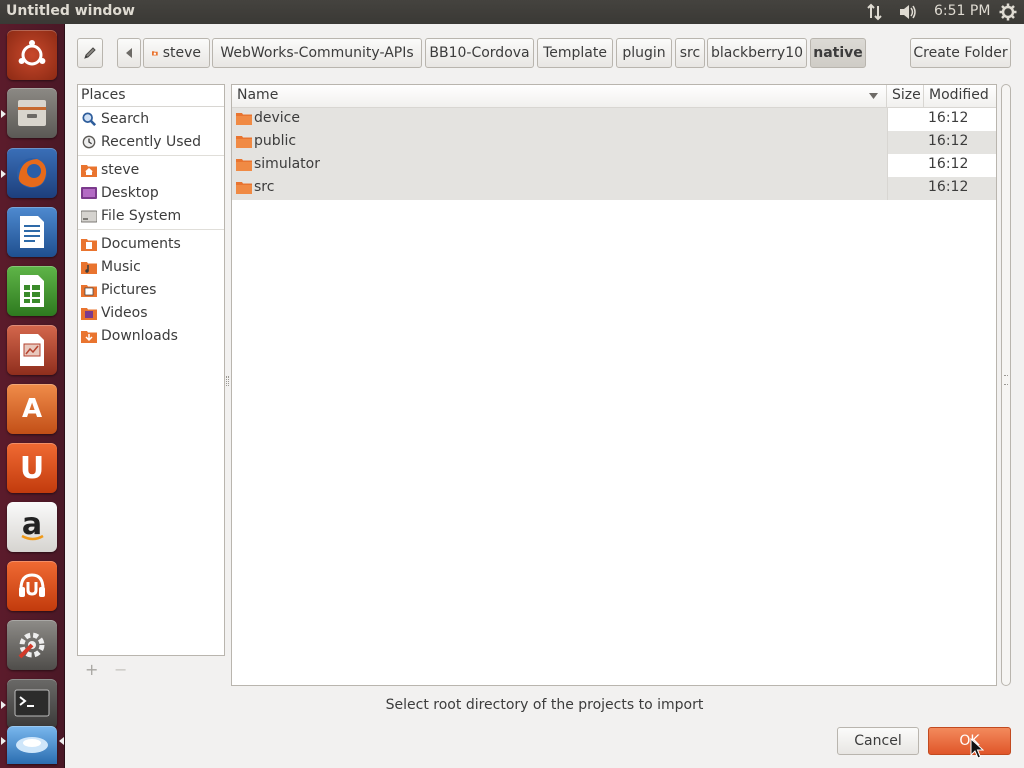 The width and height of the screenshot is (1024, 768). What do you see at coordinates (129, 289) in the screenshot?
I see `place-label: Pictures` at bounding box center [129, 289].